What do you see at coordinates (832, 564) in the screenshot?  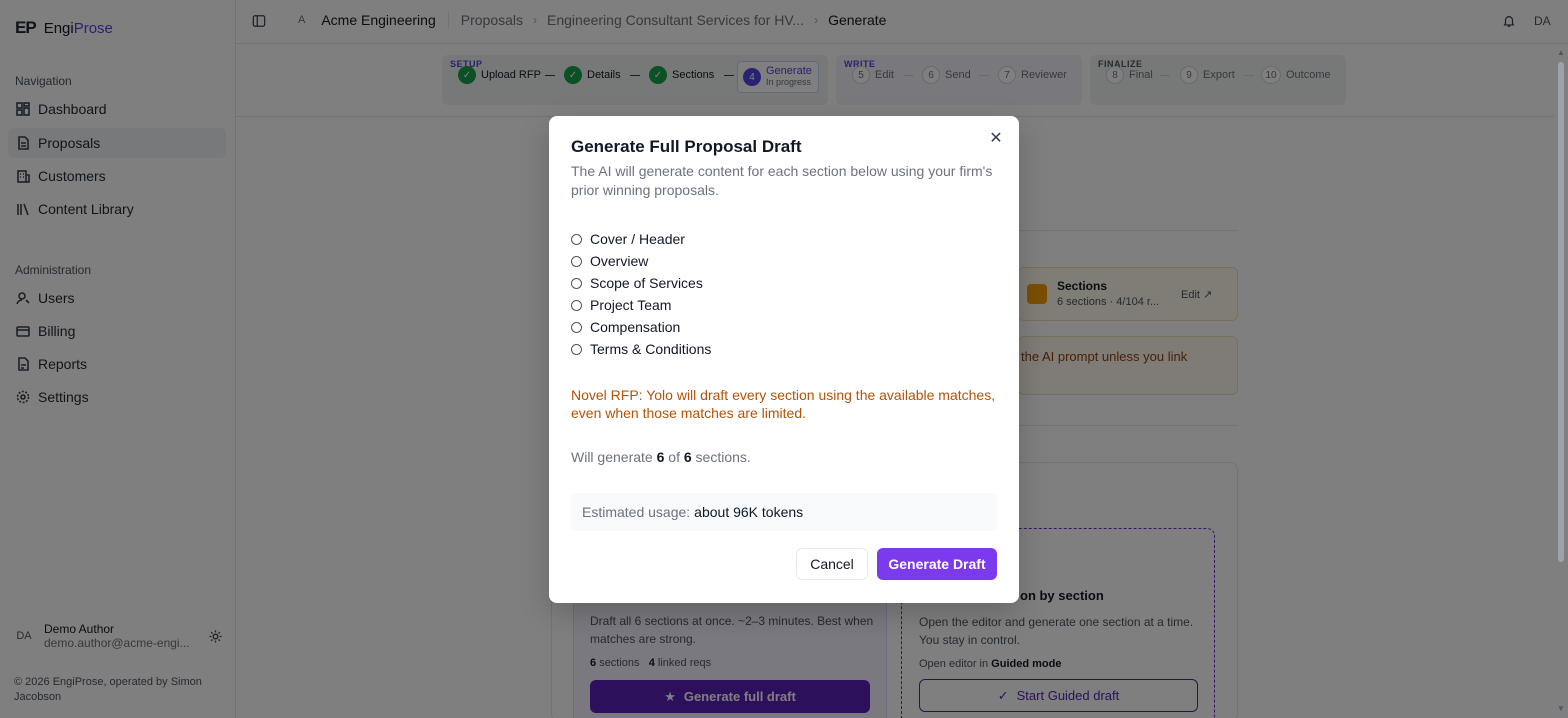 I see `cancel-button: Cancel` at bounding box center [832, 564].